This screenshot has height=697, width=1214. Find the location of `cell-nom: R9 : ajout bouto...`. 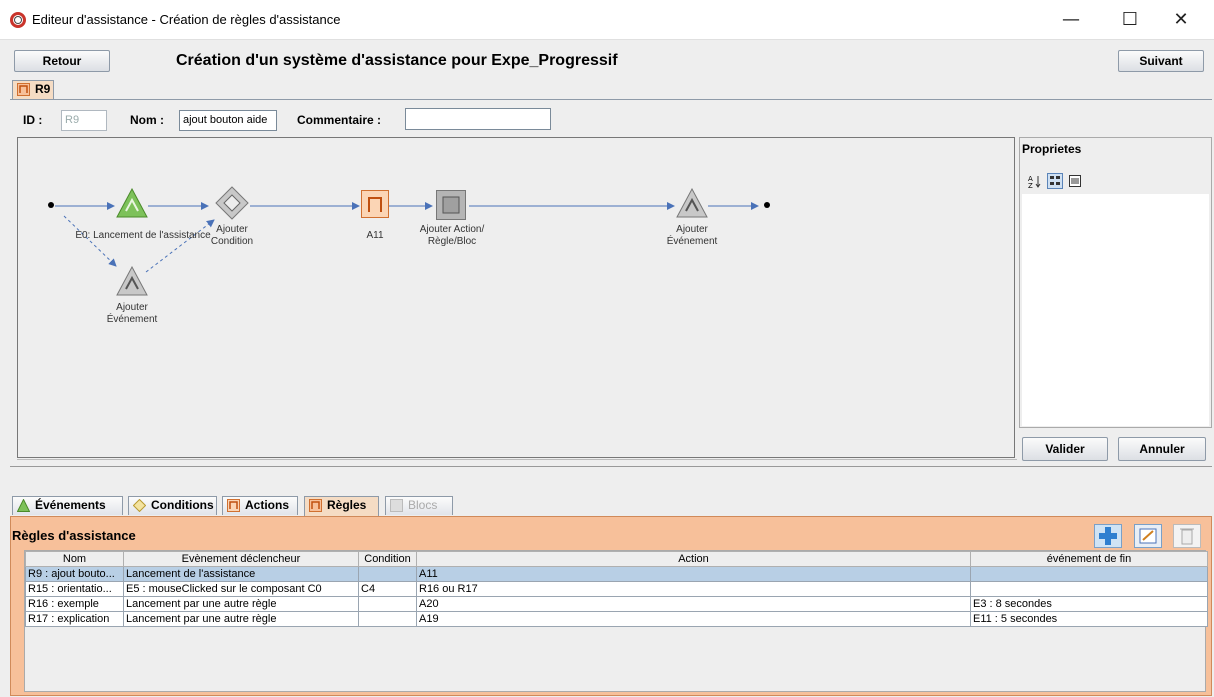

cell-nom: R9 : ajout bouto... is located at coordinates (74, 574).